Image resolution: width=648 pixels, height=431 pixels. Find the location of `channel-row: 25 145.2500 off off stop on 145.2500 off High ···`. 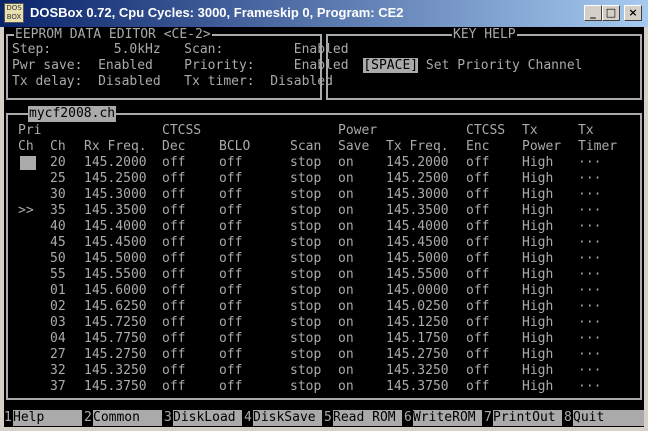

channel-row: 25 145.2500 off off stop on 145.2500 off High ··· is located at coordinates (324, 179).